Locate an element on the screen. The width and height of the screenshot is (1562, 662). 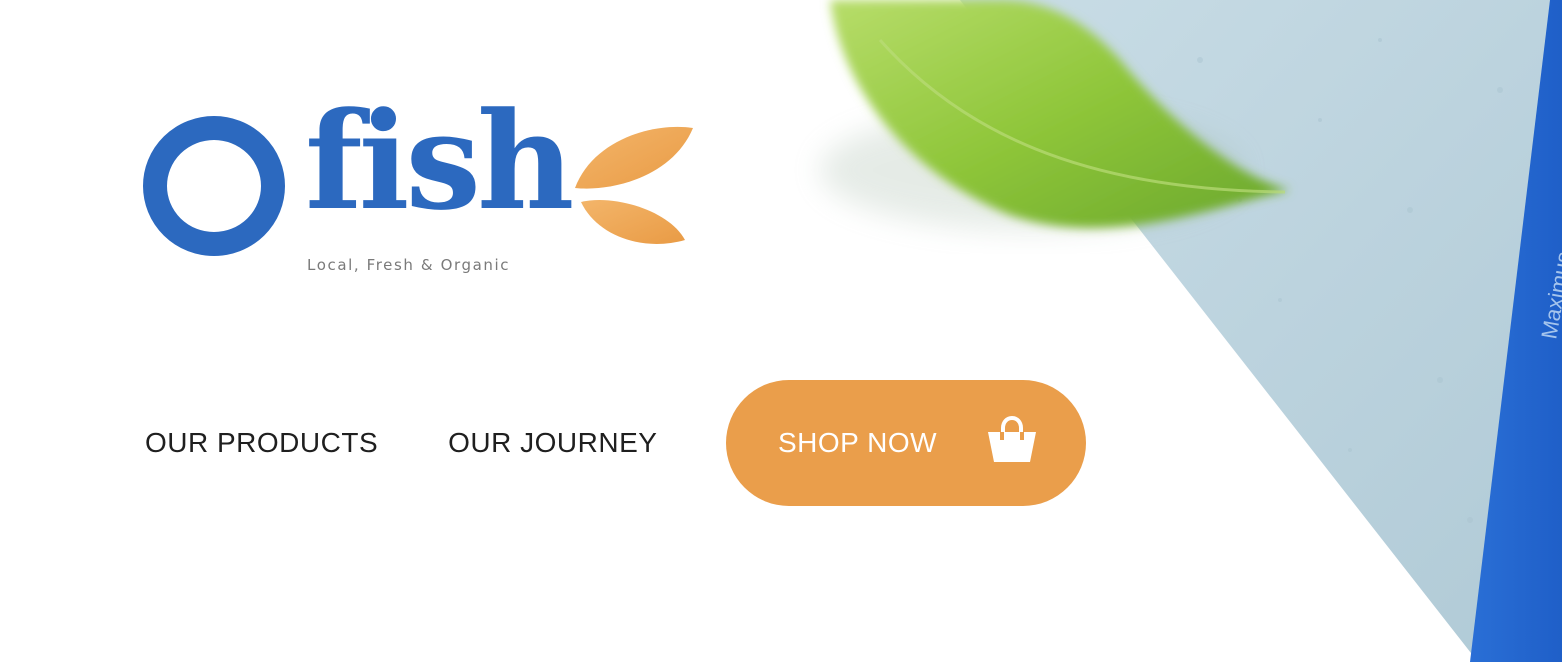
brand-logo: fish Local, Fresh & Organic is located at coordinates (423, 188).